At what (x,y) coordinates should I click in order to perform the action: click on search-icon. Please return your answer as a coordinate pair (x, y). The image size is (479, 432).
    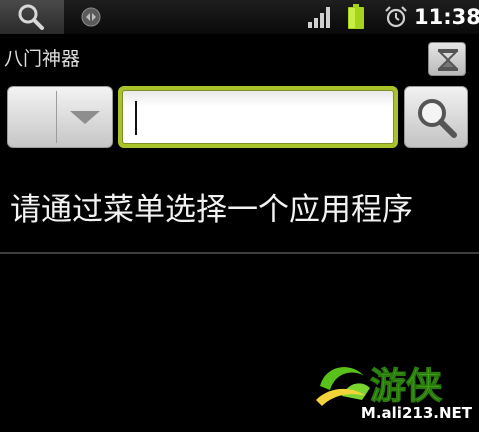
    Looking at the image, I should click on (31, 17).